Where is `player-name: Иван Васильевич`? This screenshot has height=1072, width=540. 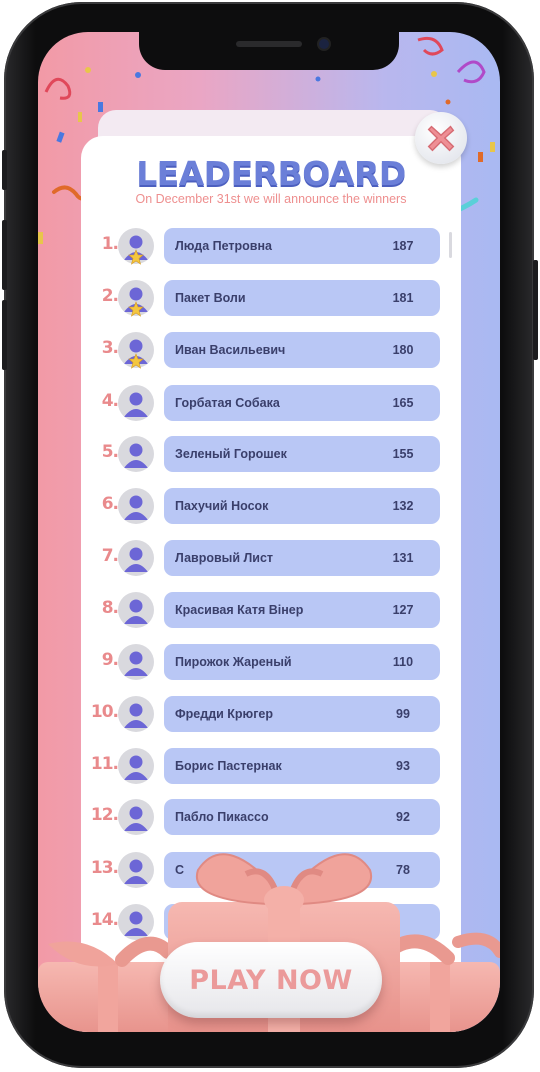 player-name: Иван Васильевич is located at coordinates (230, 350).